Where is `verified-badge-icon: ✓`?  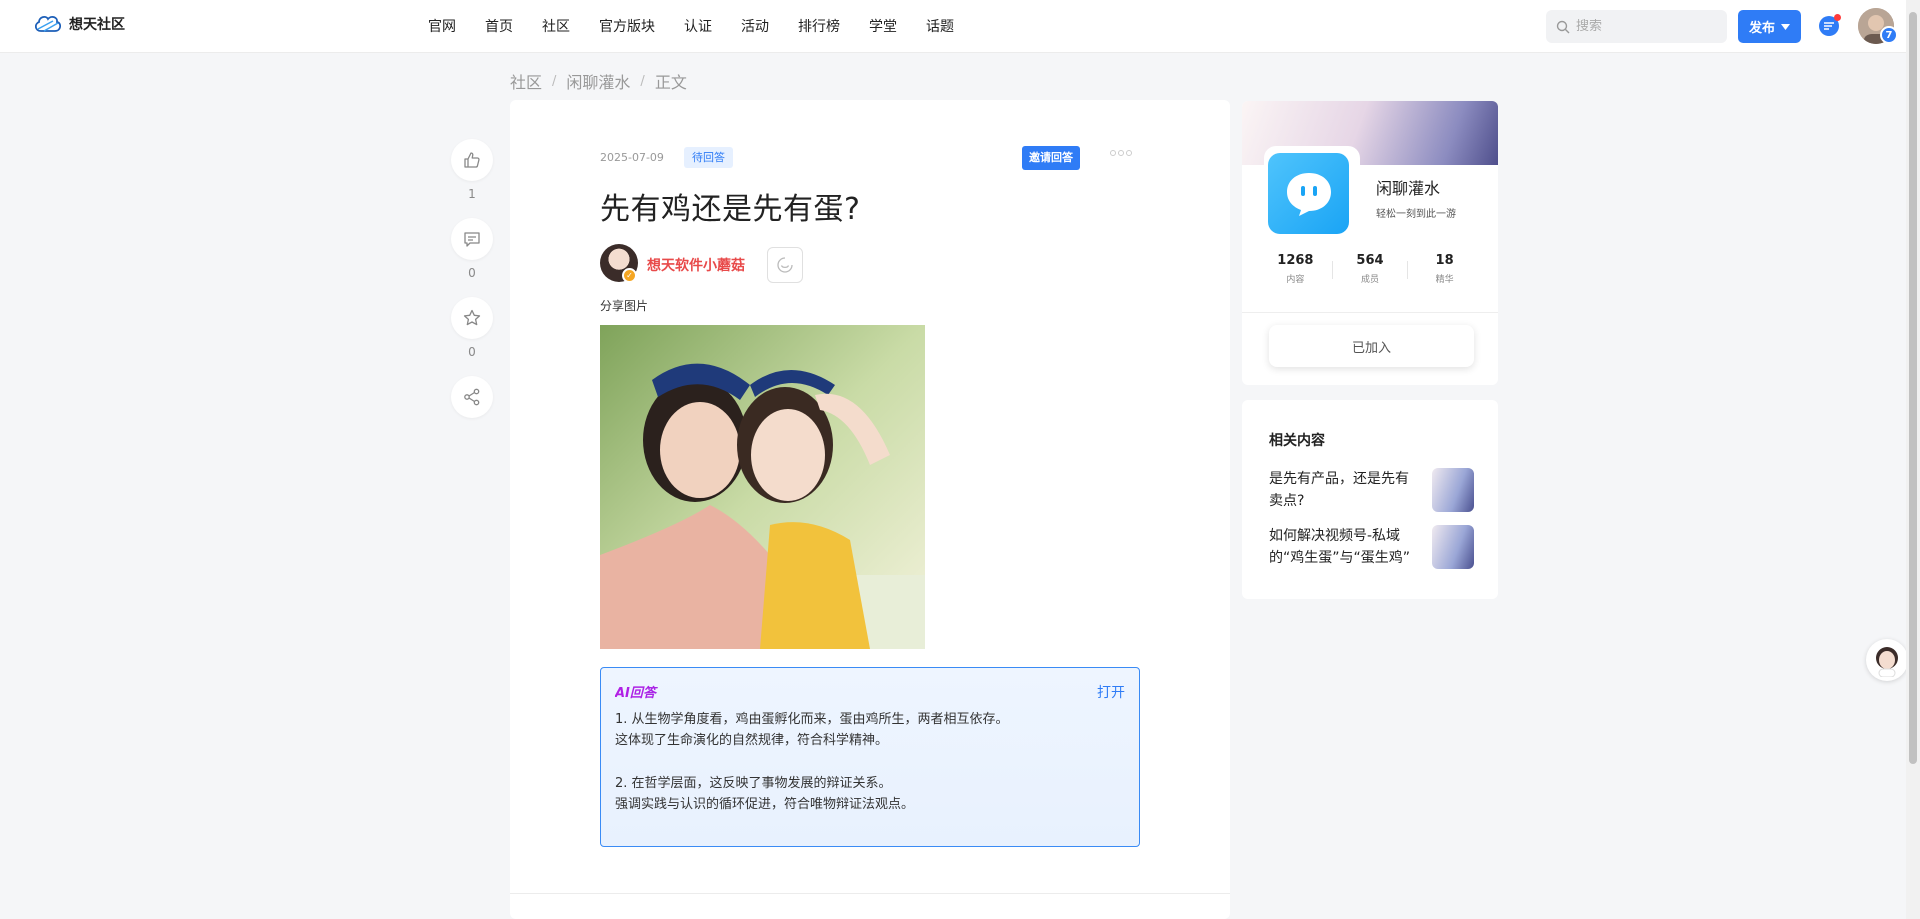 verified-badge-icon: ✓ is located at coordinates (629, 275).